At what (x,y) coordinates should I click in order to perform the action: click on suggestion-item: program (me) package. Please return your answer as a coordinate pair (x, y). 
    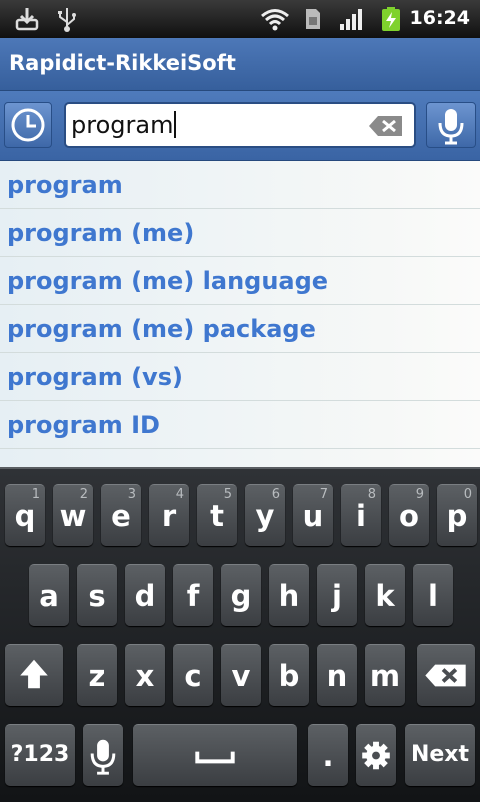
    Looking at the image, I should click on (240, 329).